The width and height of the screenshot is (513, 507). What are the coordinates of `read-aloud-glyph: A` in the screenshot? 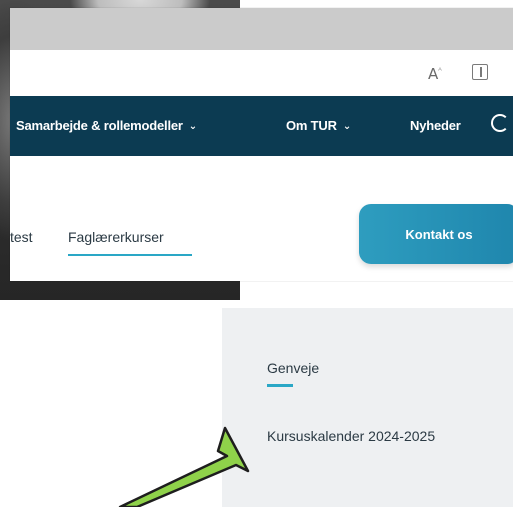 It's located at (433, 74).